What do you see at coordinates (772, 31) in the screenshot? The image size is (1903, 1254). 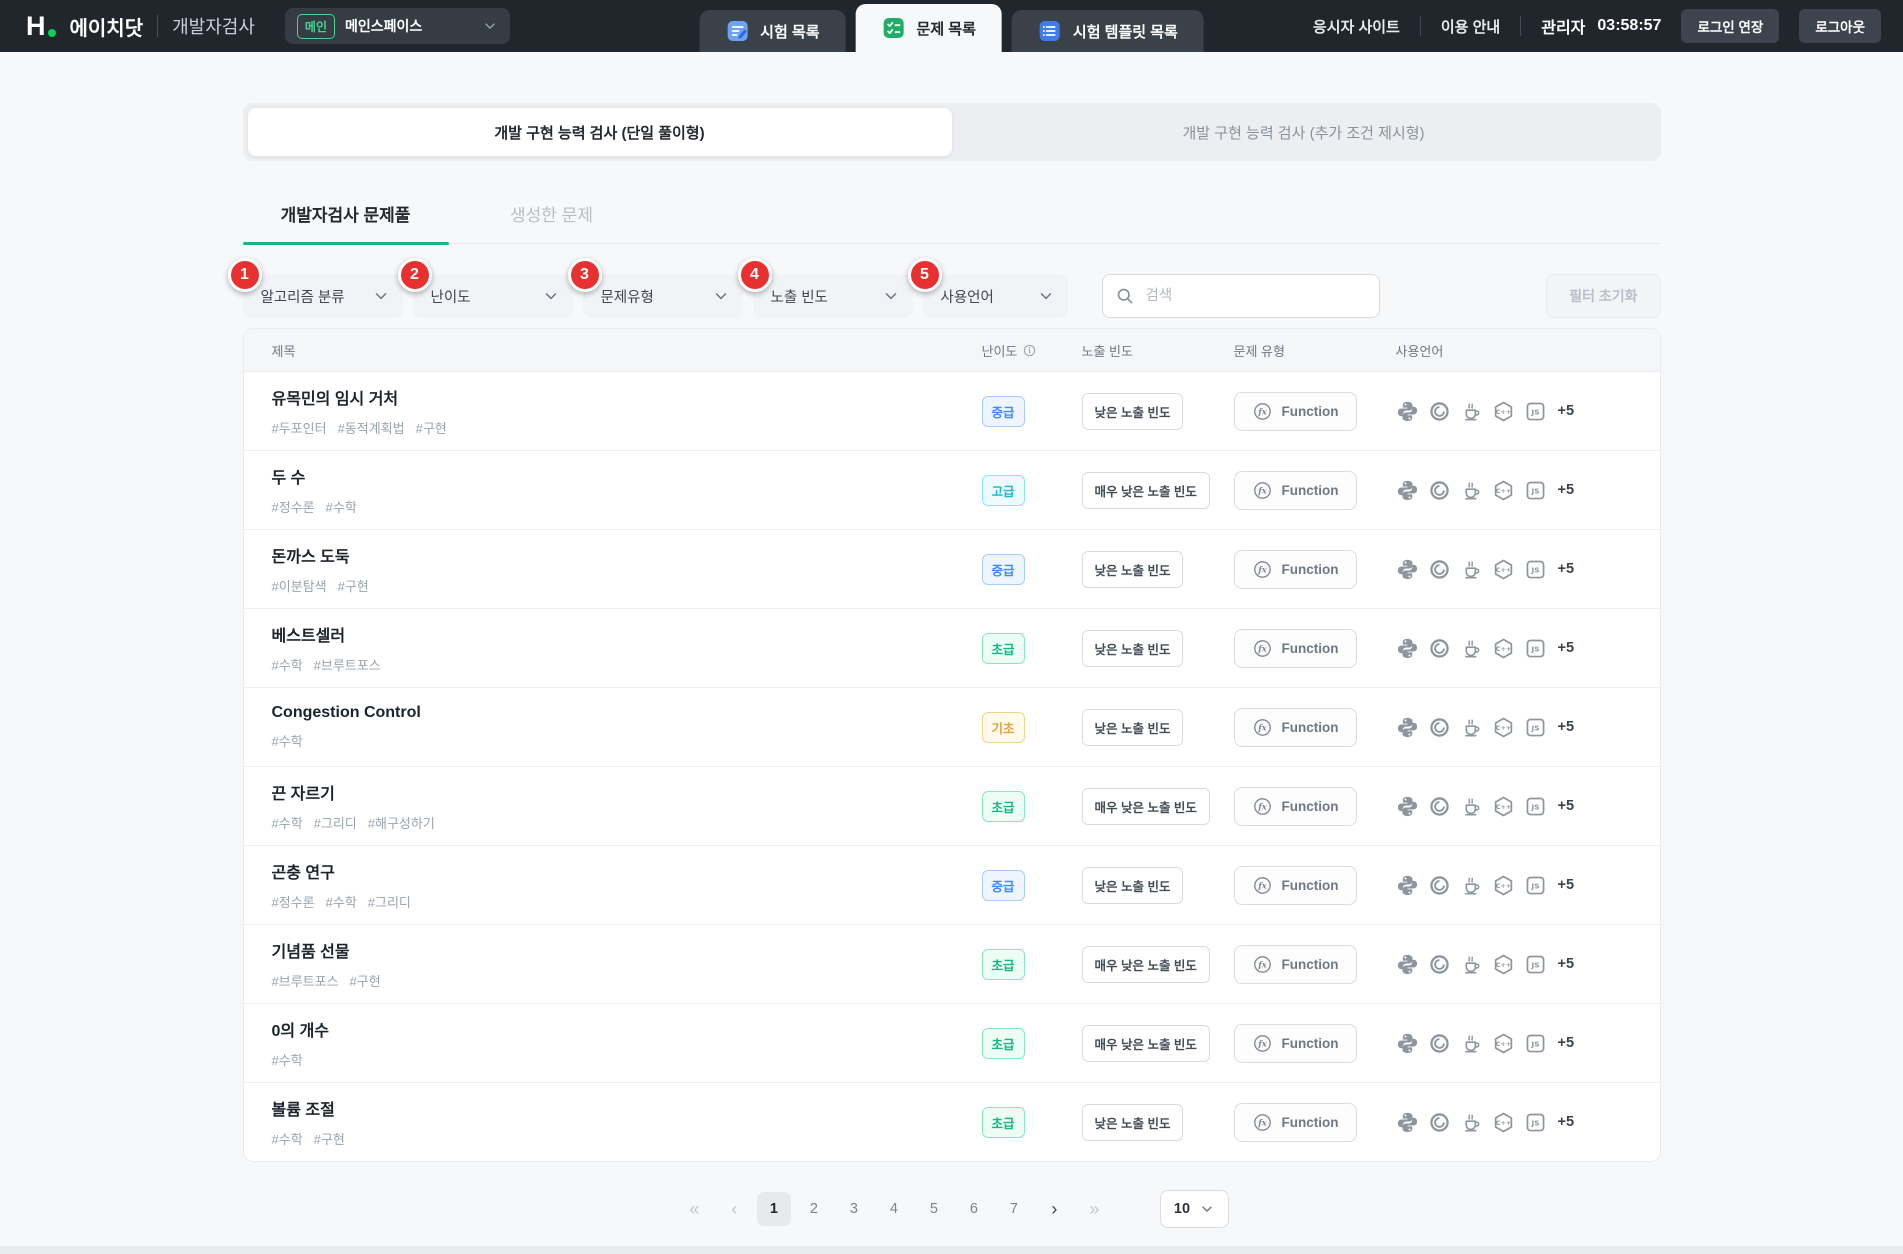 I see `tab-exam-list: 시험 목록` at bounding box center [772, 31].